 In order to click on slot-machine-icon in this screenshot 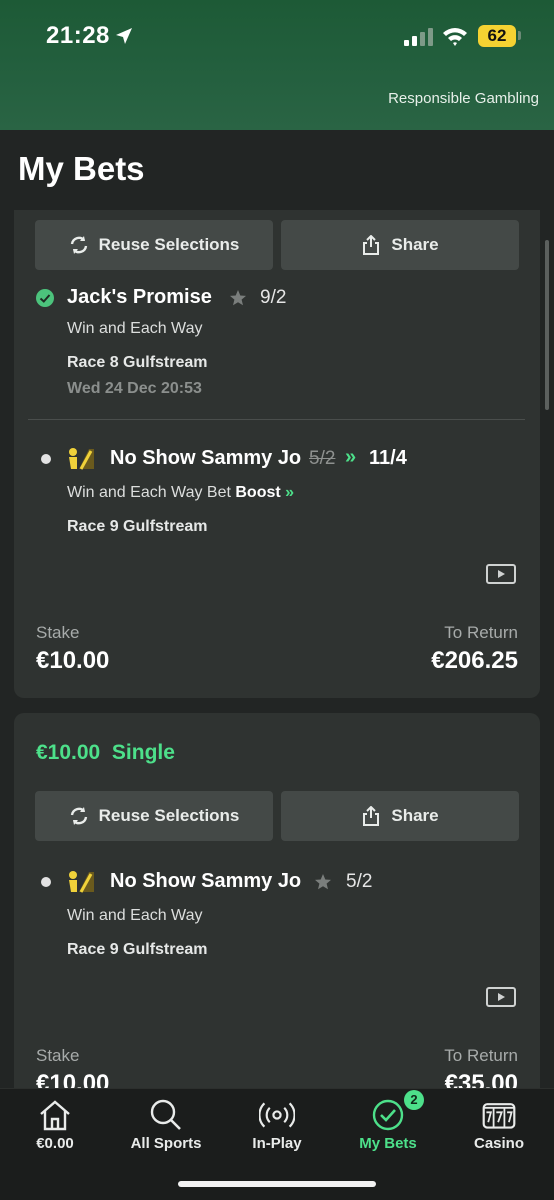, I will do `click(499, 1116)`.